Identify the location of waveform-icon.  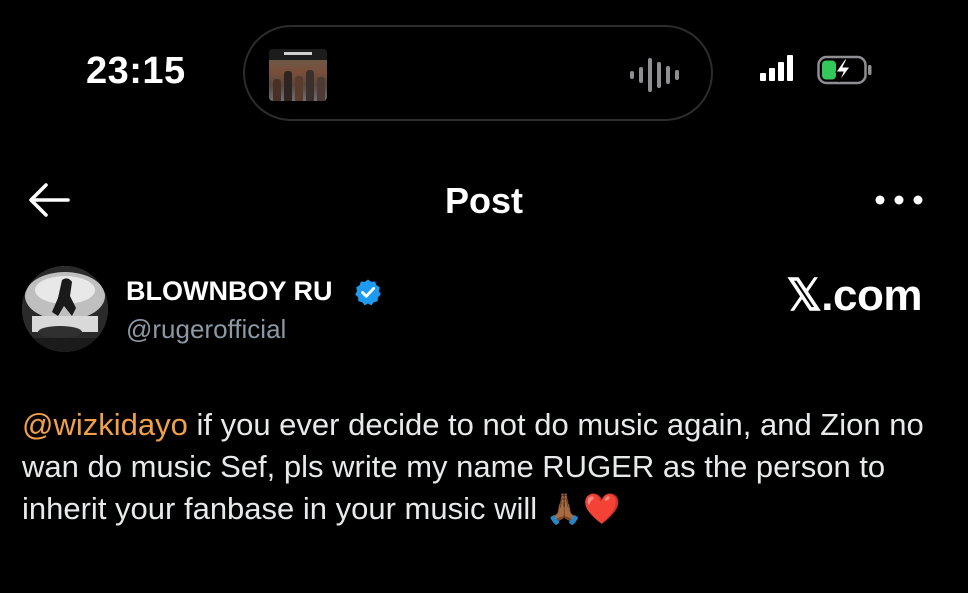
(654, 75).